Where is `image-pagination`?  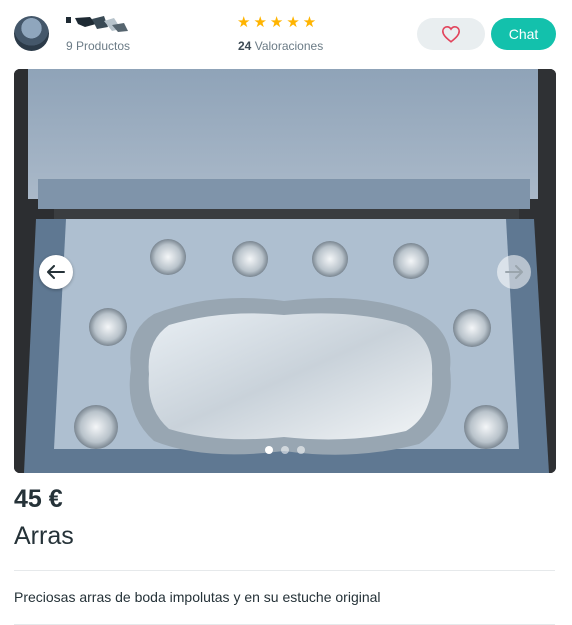
image-pagination is located at coordinates (285, 450).